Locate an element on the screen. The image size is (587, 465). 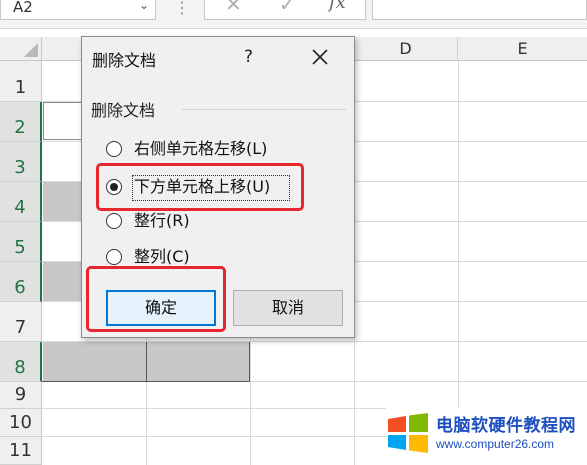
row-header-7: 7 is located at coordinates (21, 322).